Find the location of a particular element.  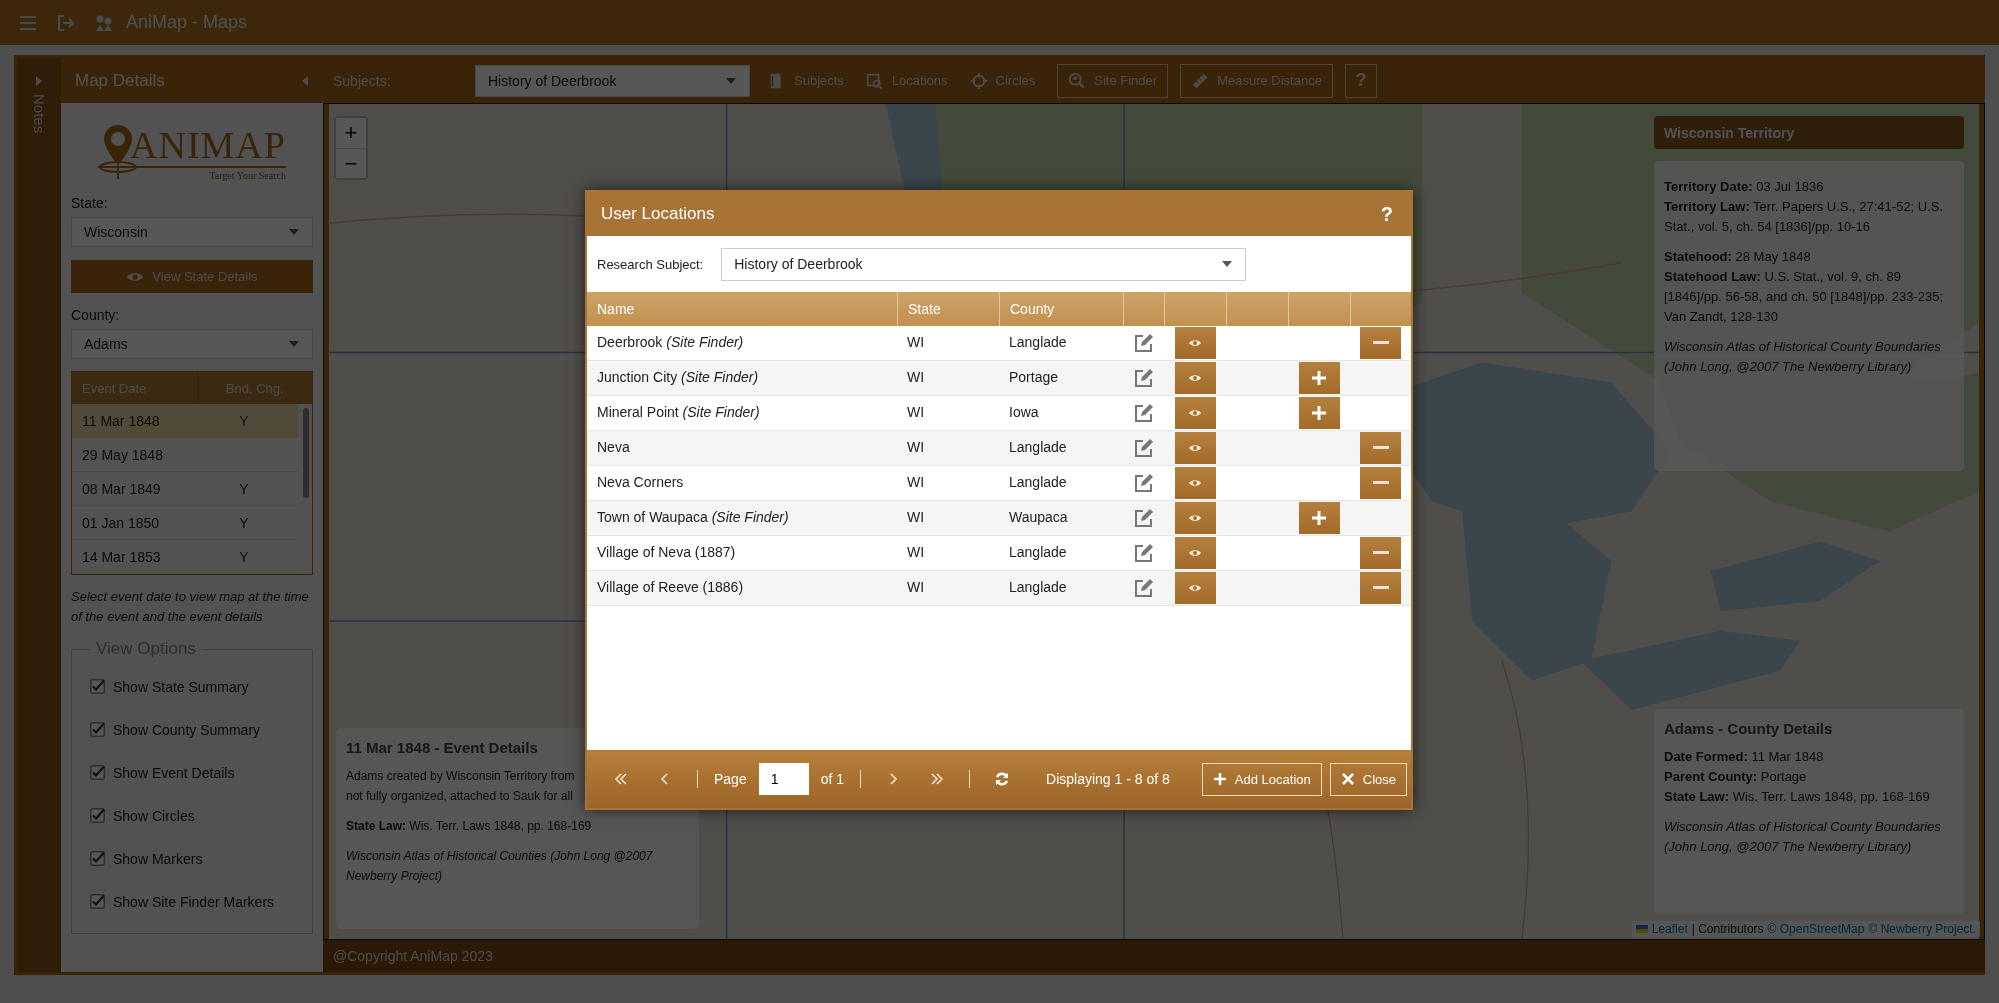

search-icon is located at coordinates (1077, 80).